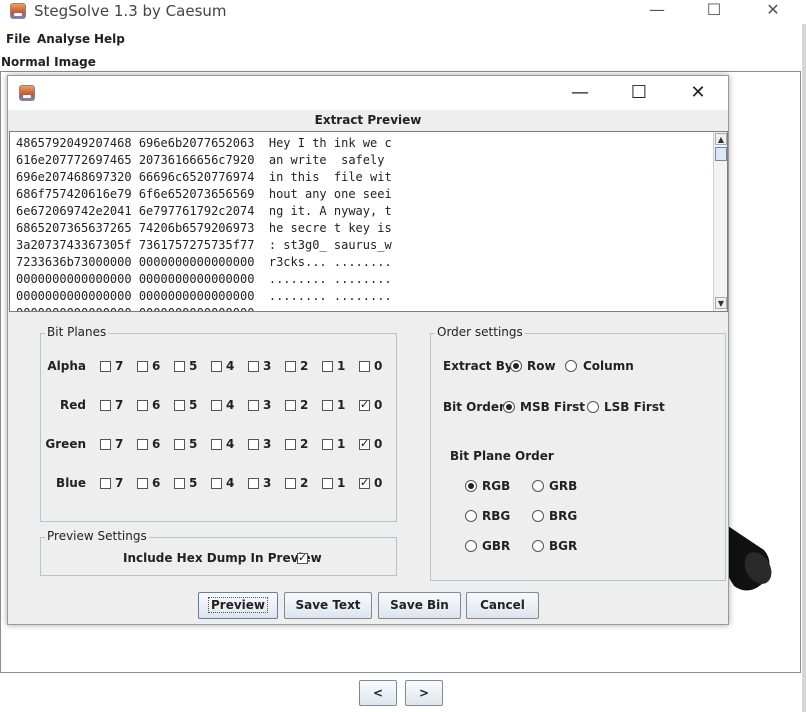 The width and height of the screenshot is (806, 712). Describe the element at coordinates (538, 486) in the screenshot. I see `plane-order-radio-grb` at that location.